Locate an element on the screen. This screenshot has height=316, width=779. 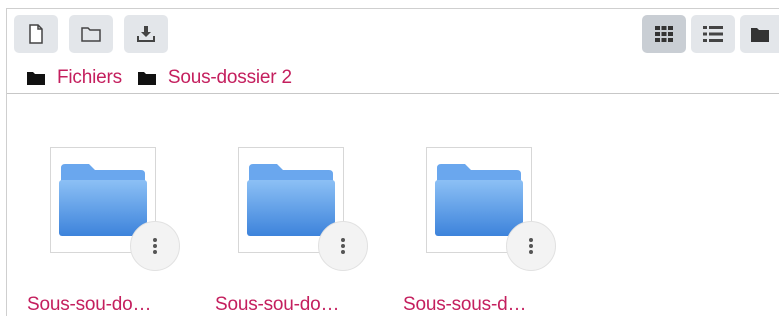
grid-view-button is located at coordinates (664, 34).